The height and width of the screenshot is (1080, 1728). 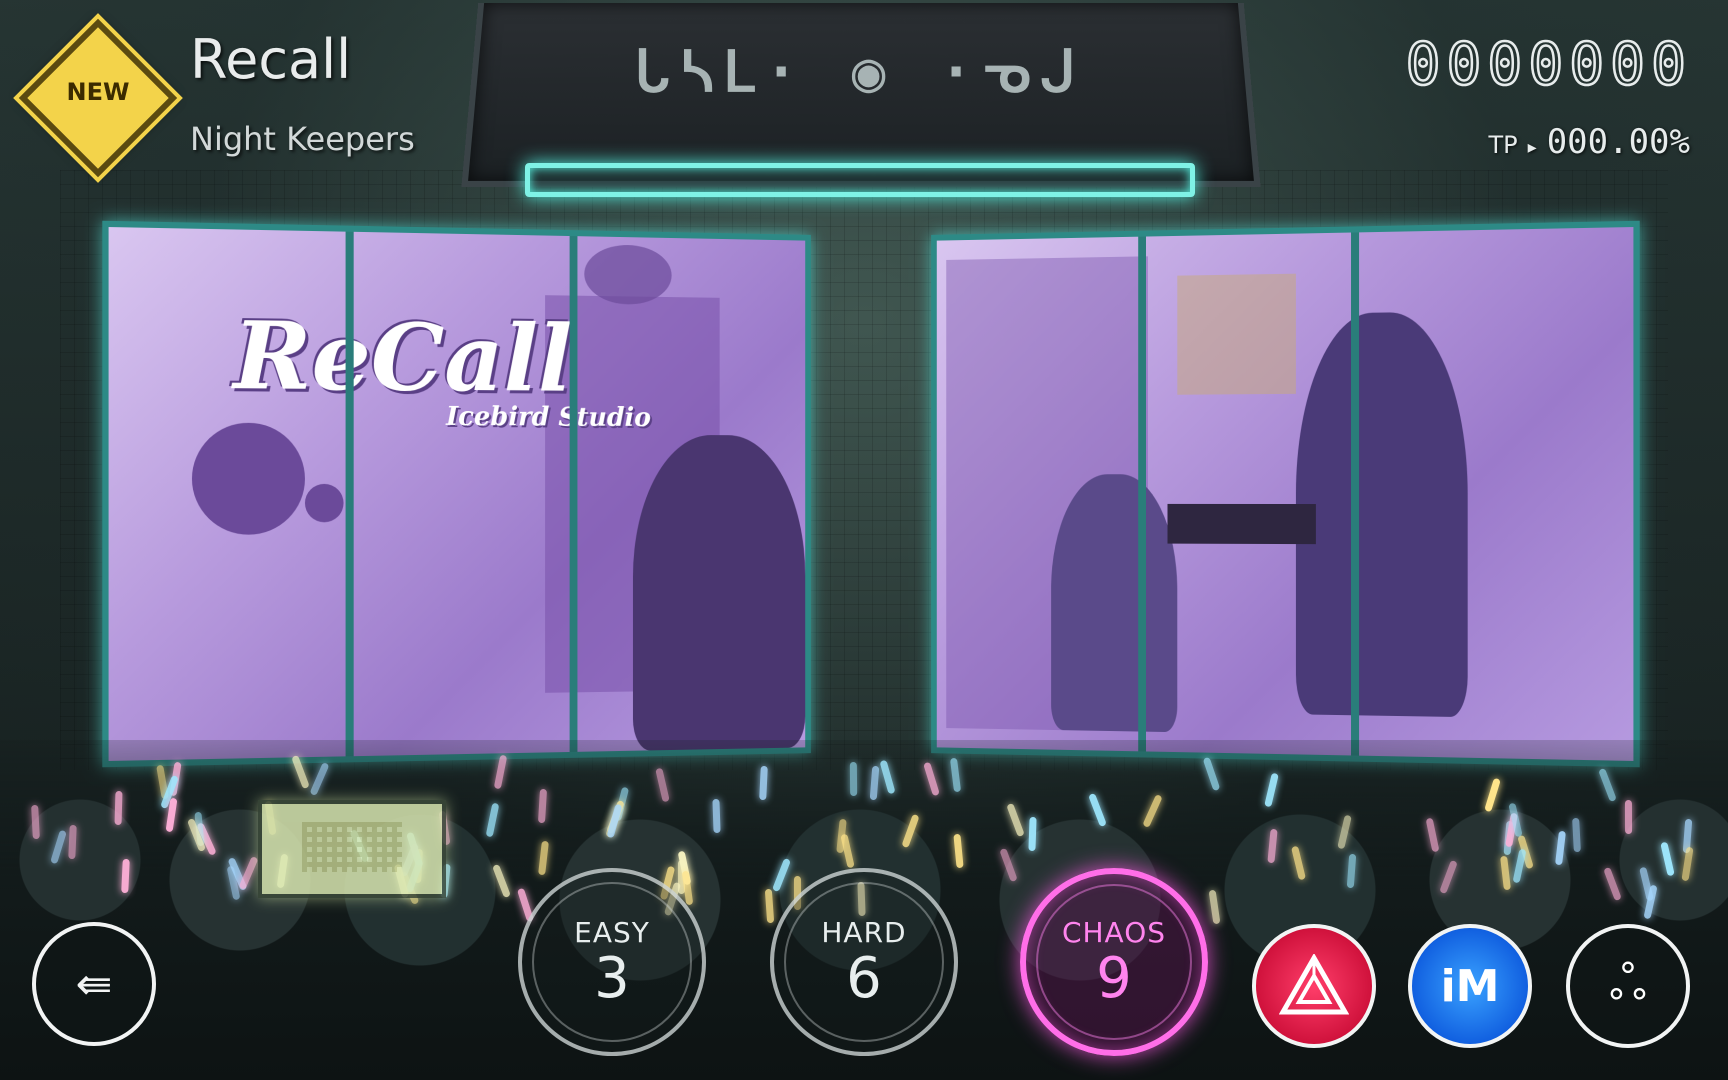 I want to click on difficulty-chaos-button: CHAOS 9, so click(x=1114, y=962).